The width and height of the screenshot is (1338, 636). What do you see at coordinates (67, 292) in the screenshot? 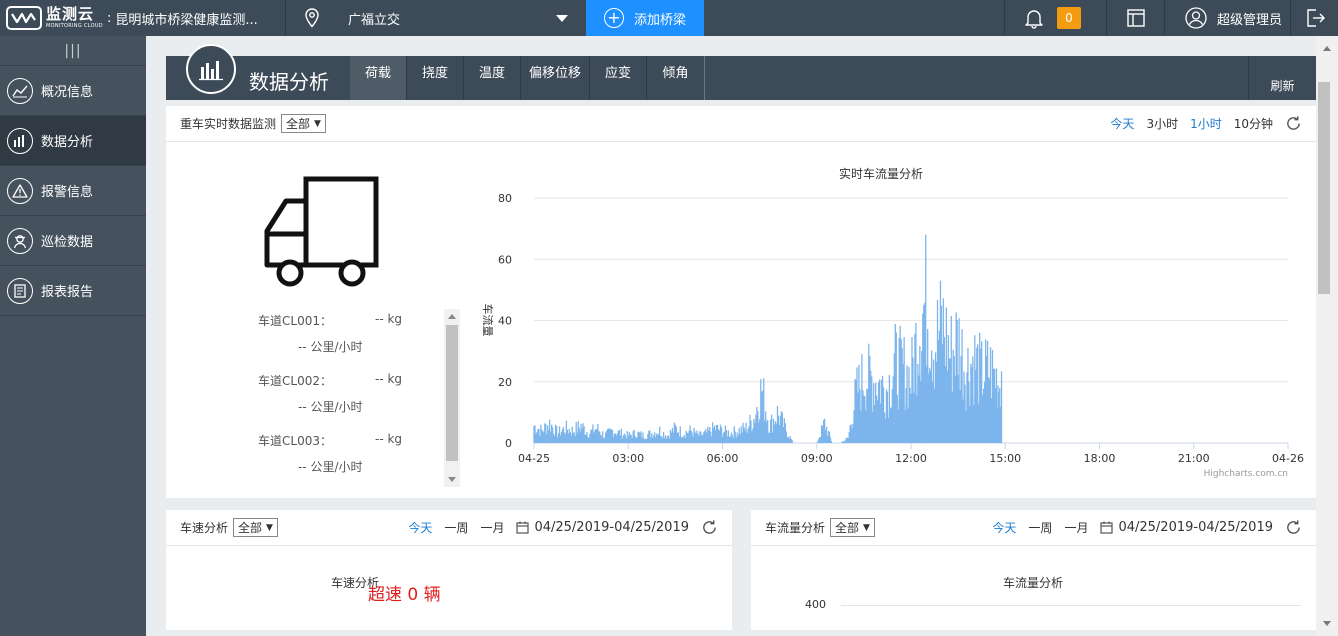
I see `sidebar-item-label: 报表报告` at bounding box center [67, 292].